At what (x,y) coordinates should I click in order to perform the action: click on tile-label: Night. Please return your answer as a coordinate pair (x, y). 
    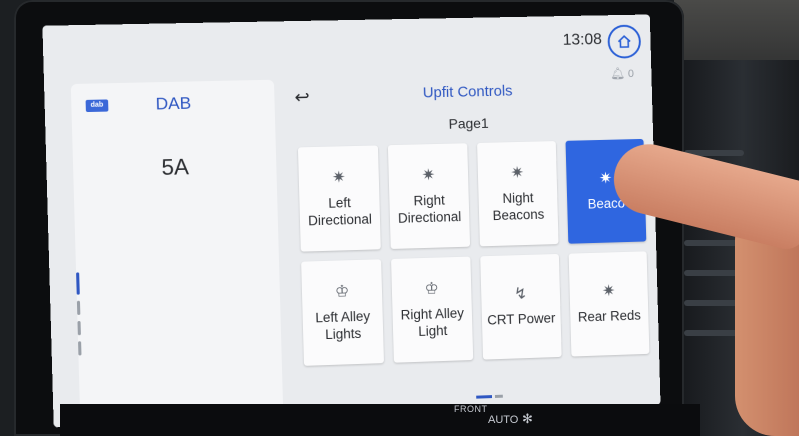
    Looking at the image, I should click on (518, 197).